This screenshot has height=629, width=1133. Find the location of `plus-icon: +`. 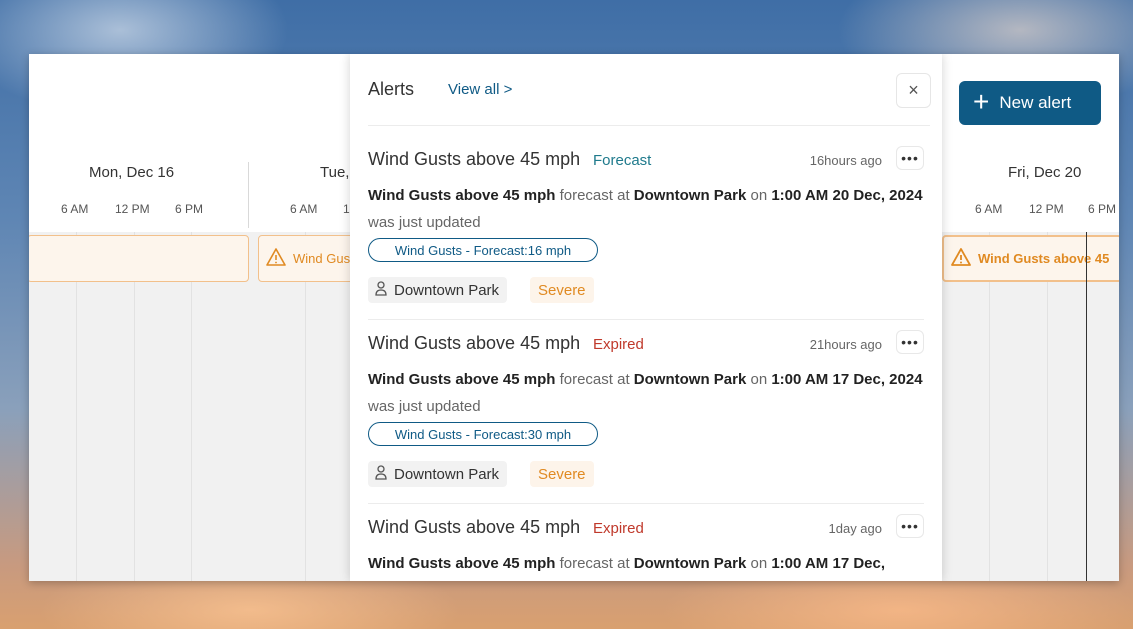

plus-icon: + is located at coordinates (981, 101).